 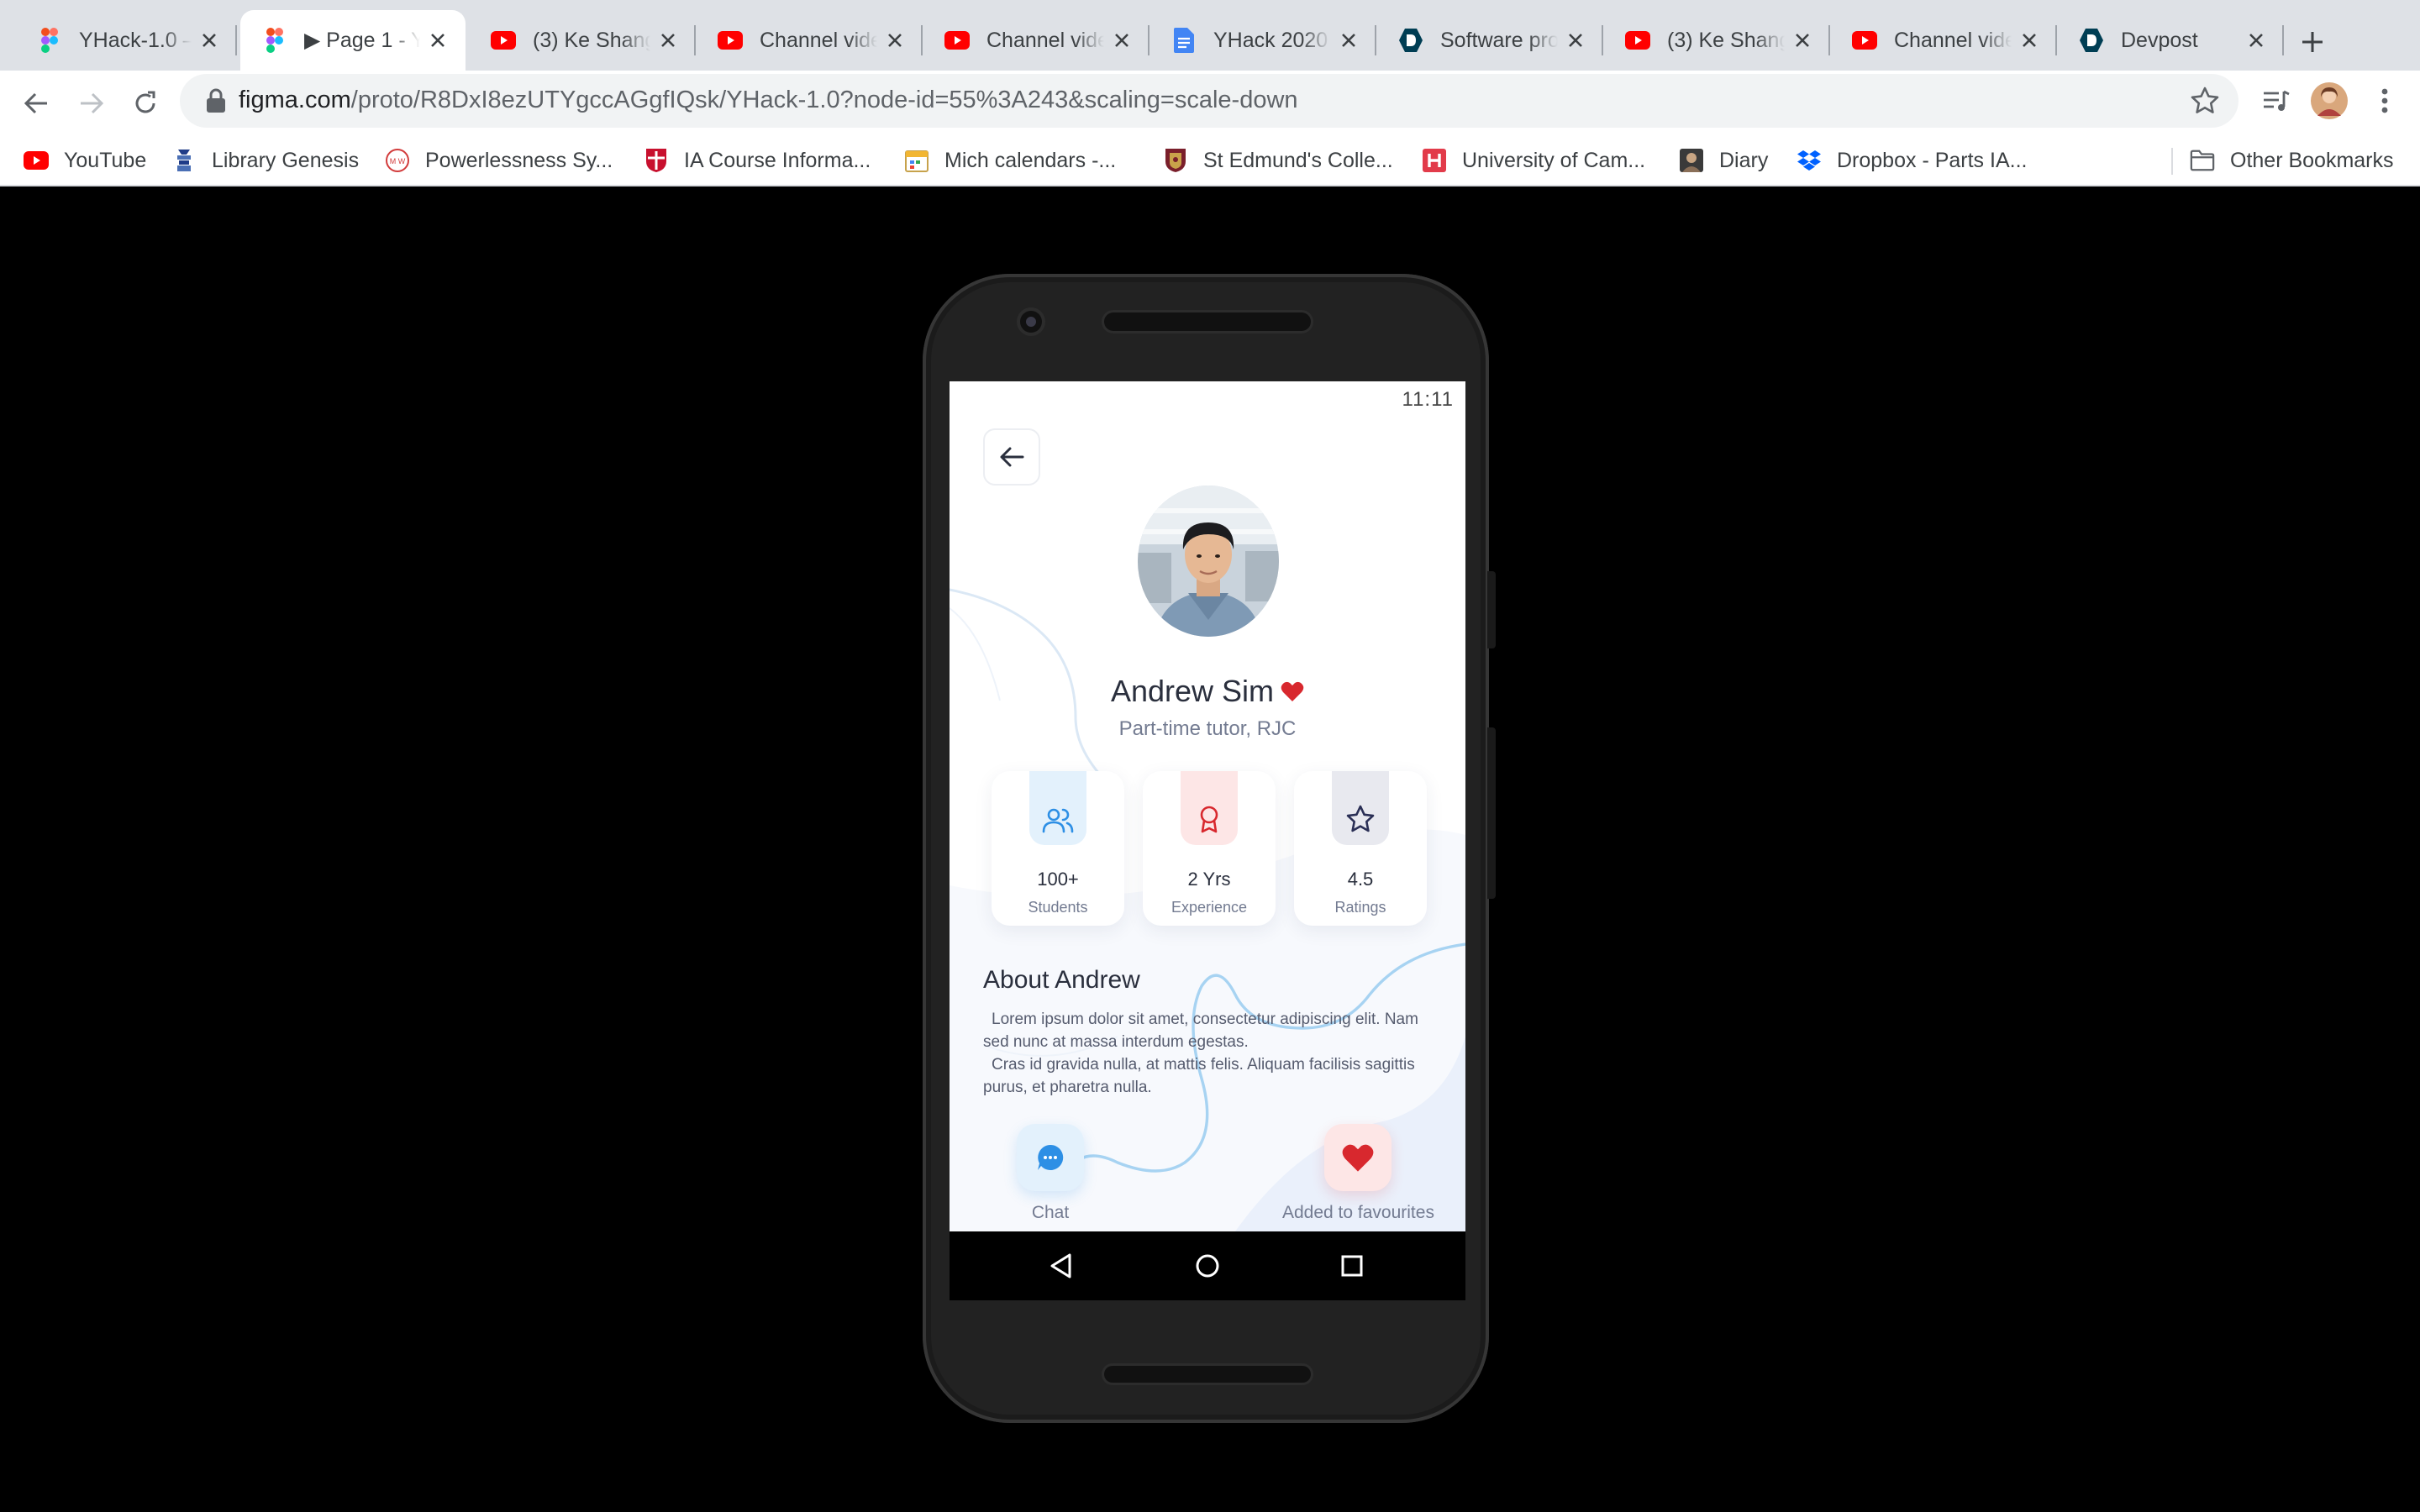 I want to click on browser-tab: Software projects, so click(x=1489, y=40).